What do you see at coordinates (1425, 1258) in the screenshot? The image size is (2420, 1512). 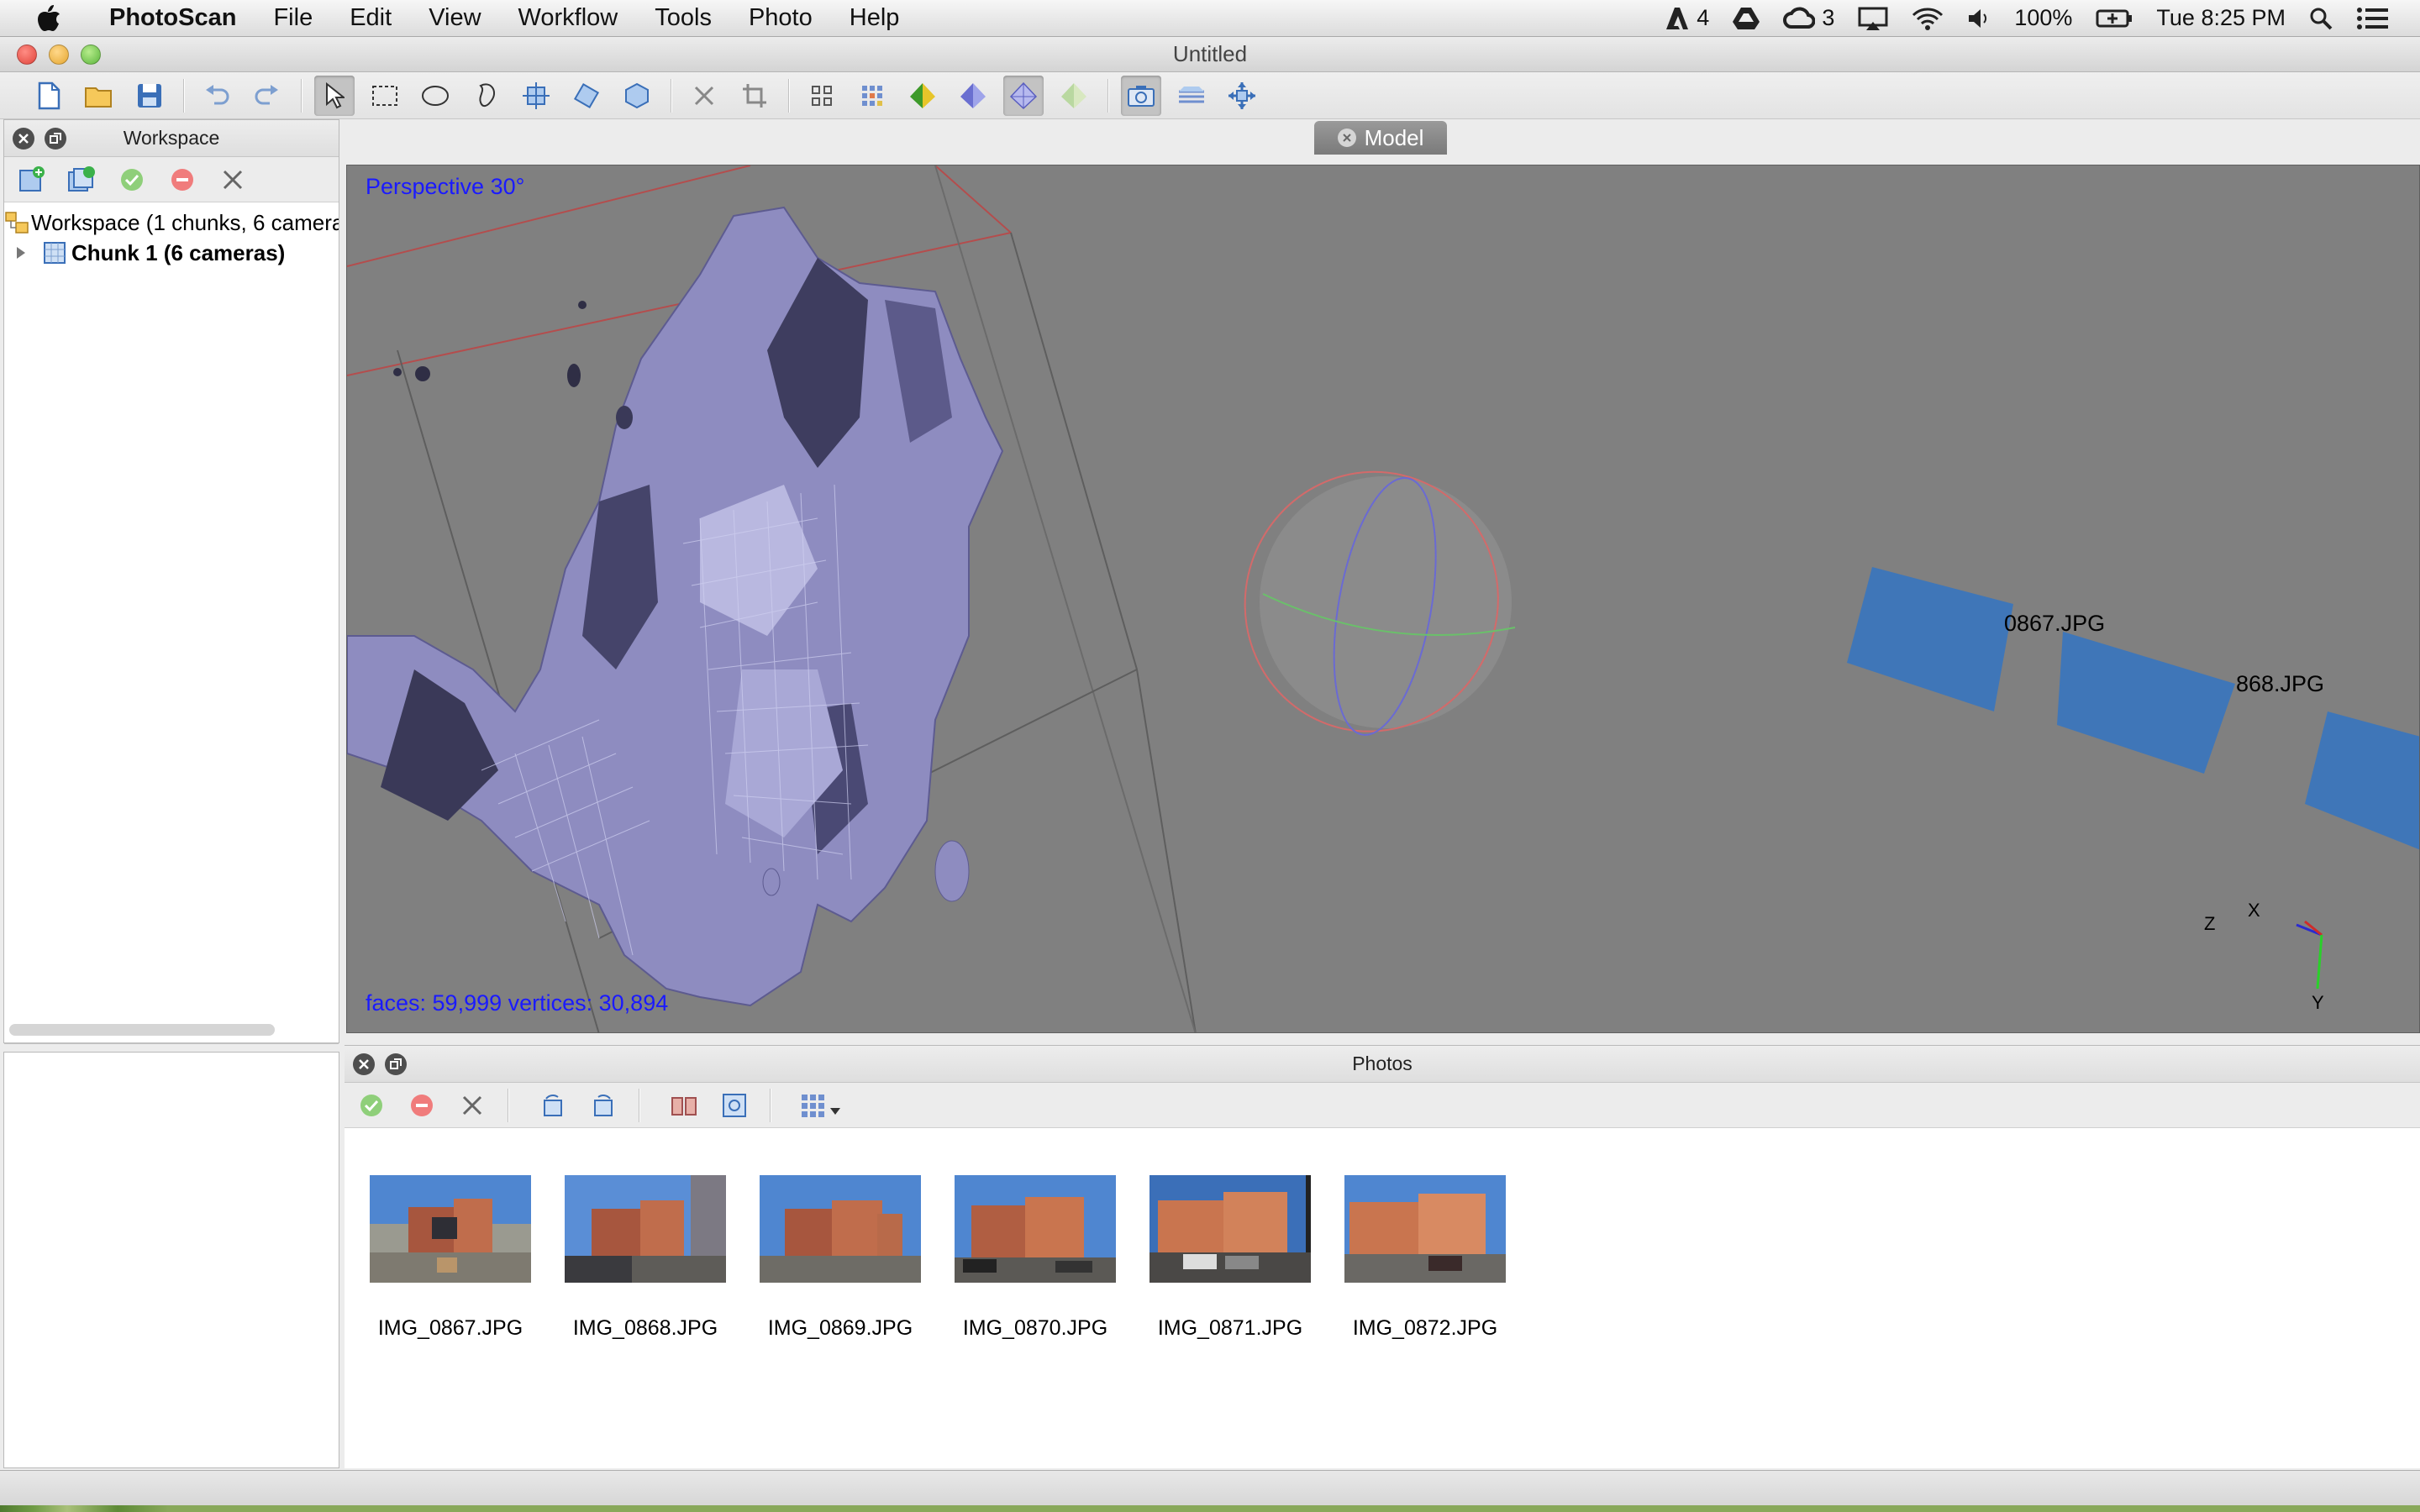 I see `photo-thumbnail: IMG_0872.JPG` at bounding box center [1425, 1258].